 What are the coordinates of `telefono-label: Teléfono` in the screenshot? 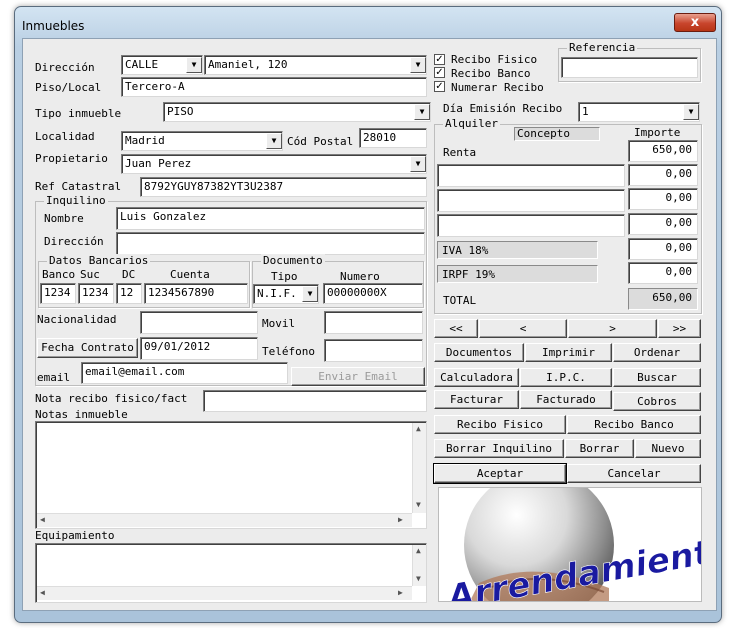 It's located at (288, 351).